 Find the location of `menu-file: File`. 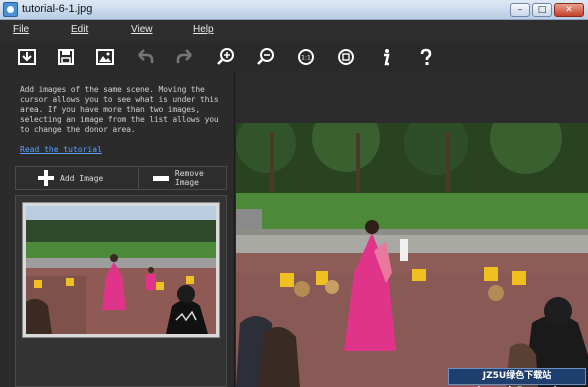

menu-file: File is located at coordinates (21, 29).